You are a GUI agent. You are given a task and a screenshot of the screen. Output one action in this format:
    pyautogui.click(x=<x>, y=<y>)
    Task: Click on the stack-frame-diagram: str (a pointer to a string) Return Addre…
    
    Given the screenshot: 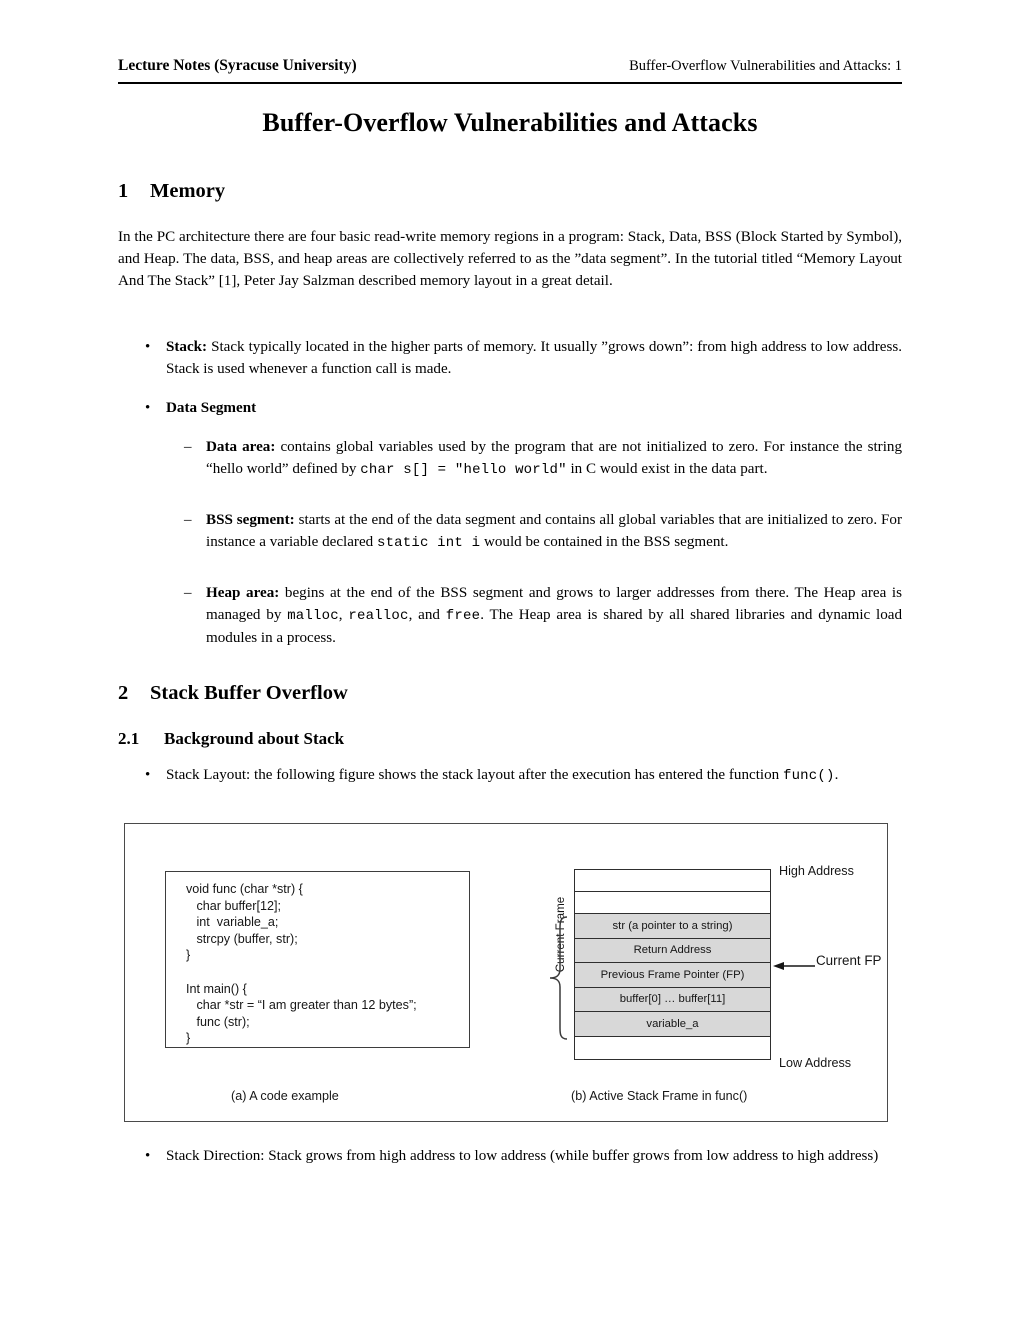 What is the action you would take?
    pyautogui.click(x=672, y=964)
    